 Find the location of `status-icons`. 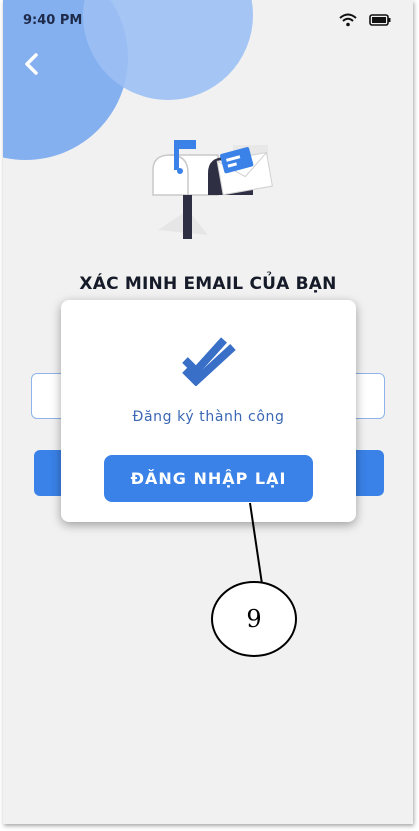

status-icons is located at coordinates (365, 20).